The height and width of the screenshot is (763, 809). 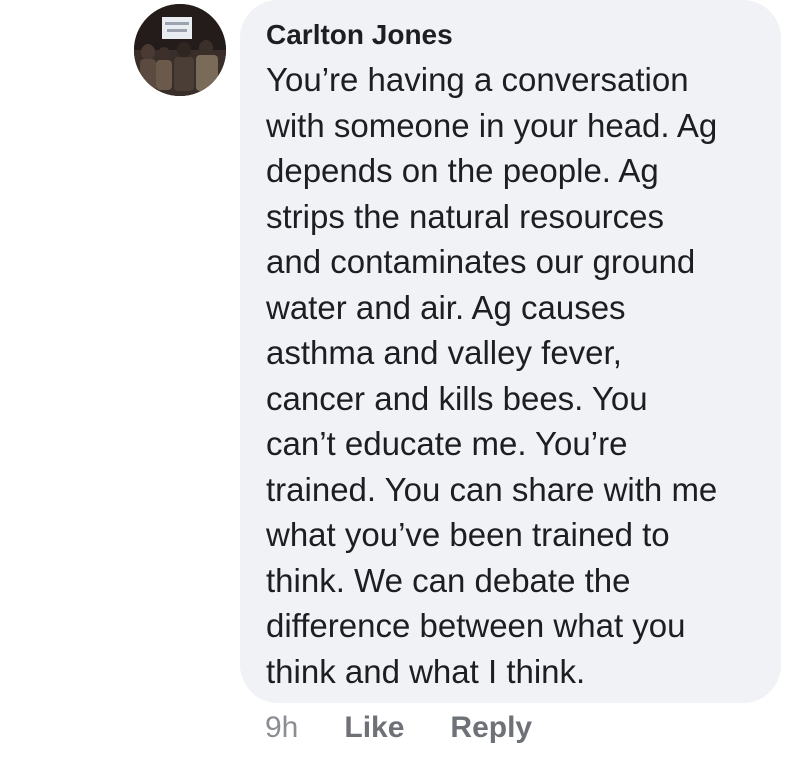 I want to click on comment-author: Carlton Jones, so click(x=513, y=35).